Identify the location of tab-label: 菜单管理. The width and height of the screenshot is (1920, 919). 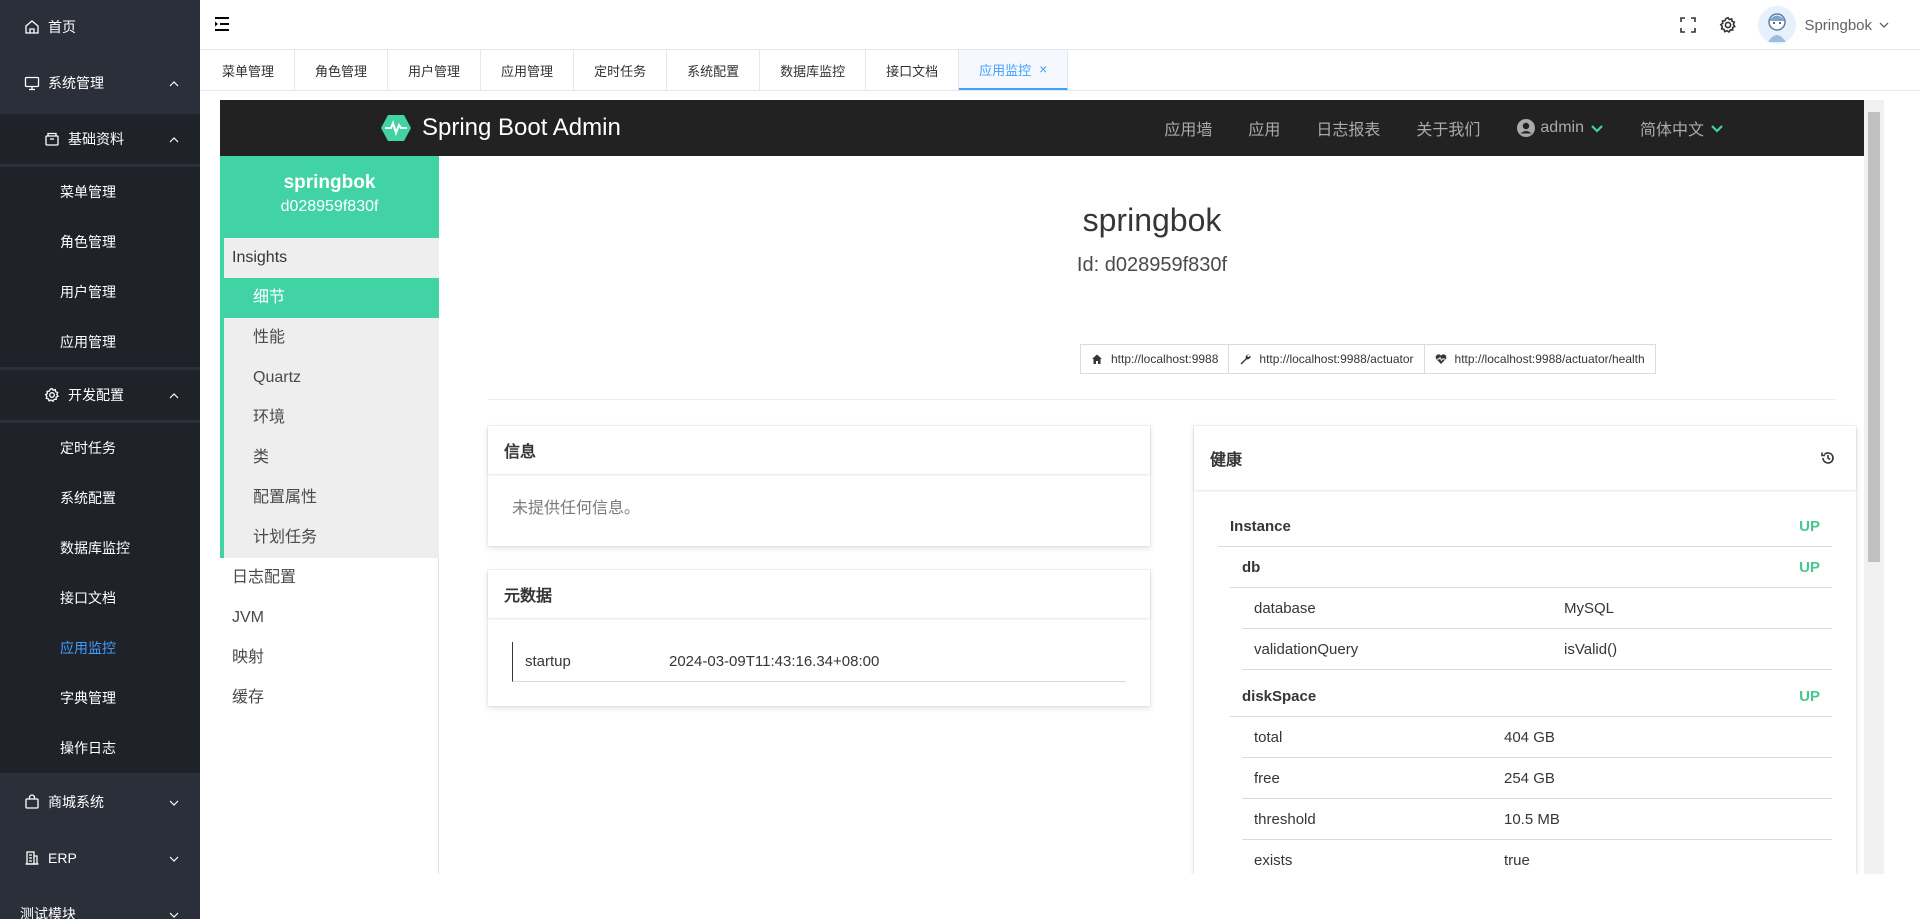
(248, 71).